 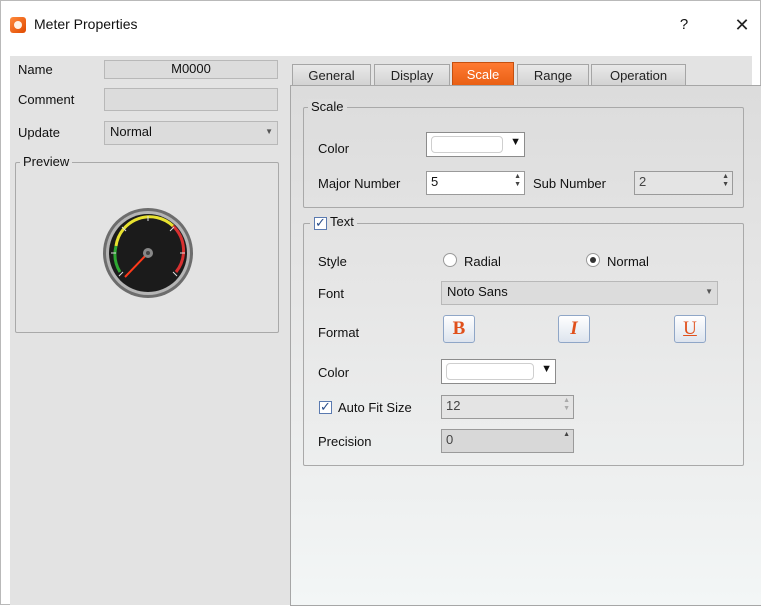 I want to click on bold-button: B, so click(x=459, y=329).